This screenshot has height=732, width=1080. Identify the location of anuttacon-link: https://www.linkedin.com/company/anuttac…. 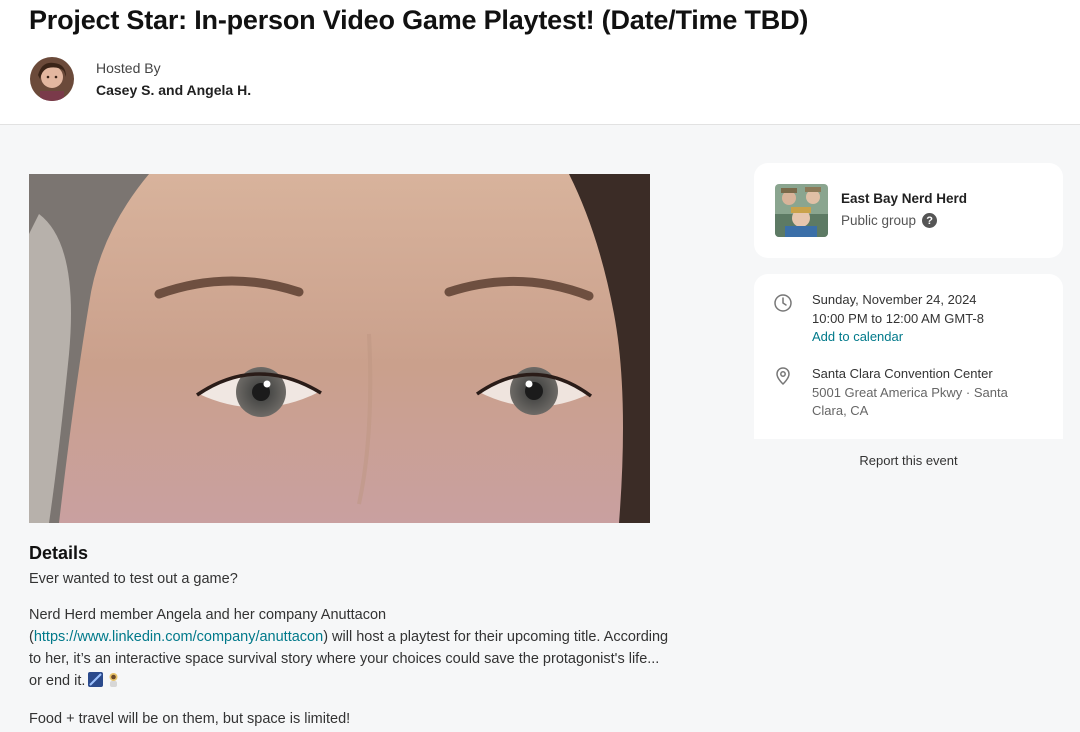
(178, 637).